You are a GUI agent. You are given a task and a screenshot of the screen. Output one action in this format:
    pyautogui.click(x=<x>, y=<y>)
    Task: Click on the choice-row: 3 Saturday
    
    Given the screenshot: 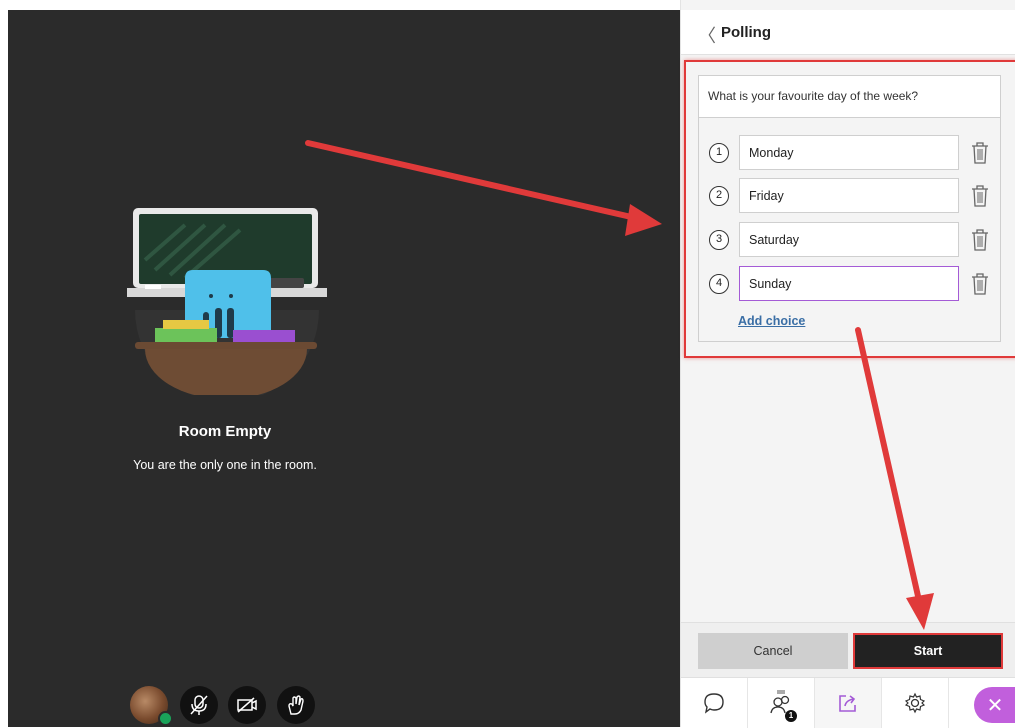 What is the action you would take?
    pyautogui.click(x=850, y=240)
    